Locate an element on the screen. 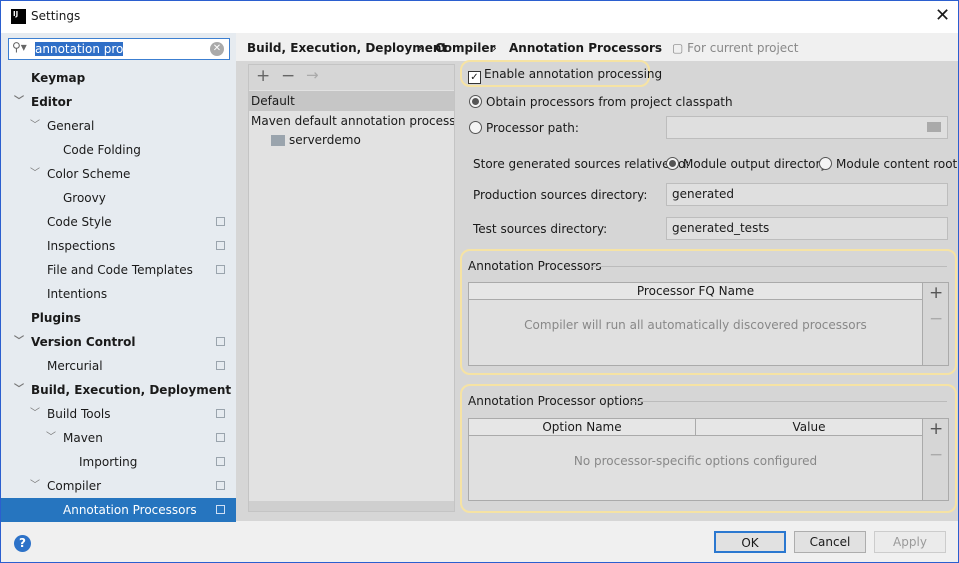 The height and width of the screenshot is (563, 959). sidebar-item-label: Maven is located at coordinates (83, 438).